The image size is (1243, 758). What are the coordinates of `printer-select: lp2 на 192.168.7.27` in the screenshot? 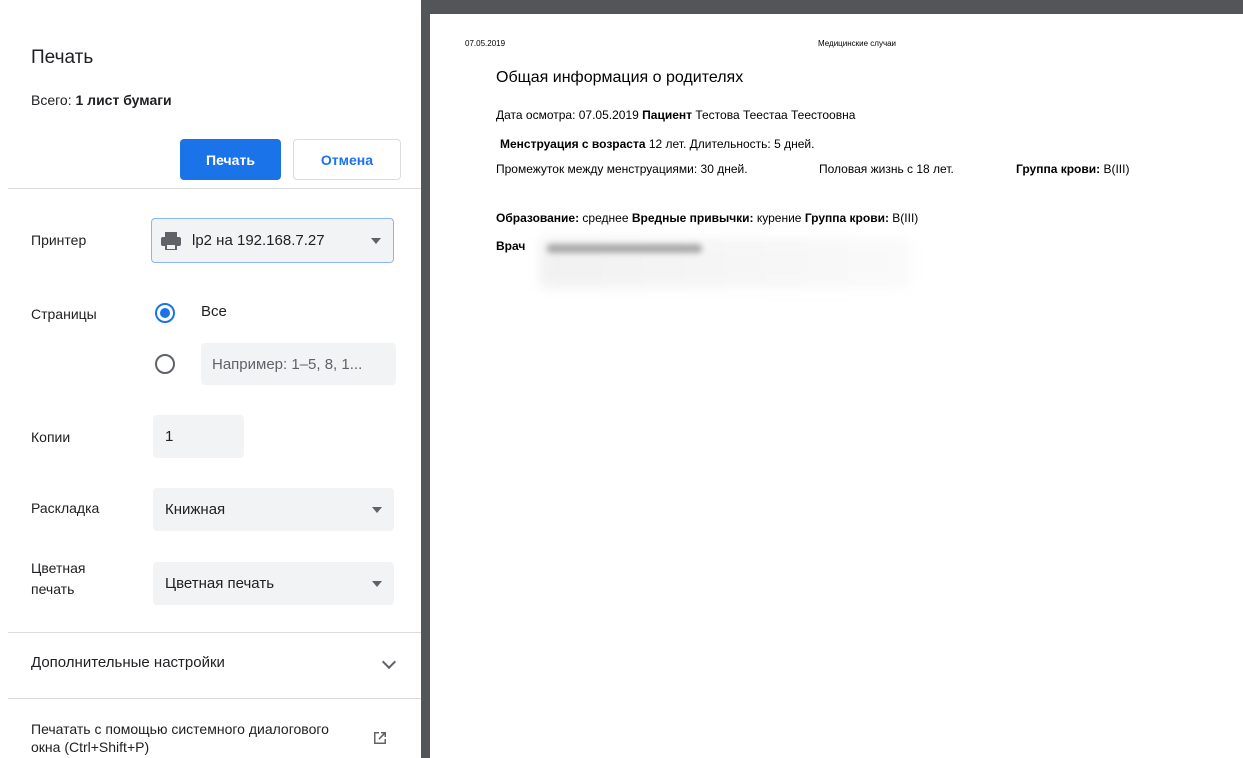 It's located at (272, 240).